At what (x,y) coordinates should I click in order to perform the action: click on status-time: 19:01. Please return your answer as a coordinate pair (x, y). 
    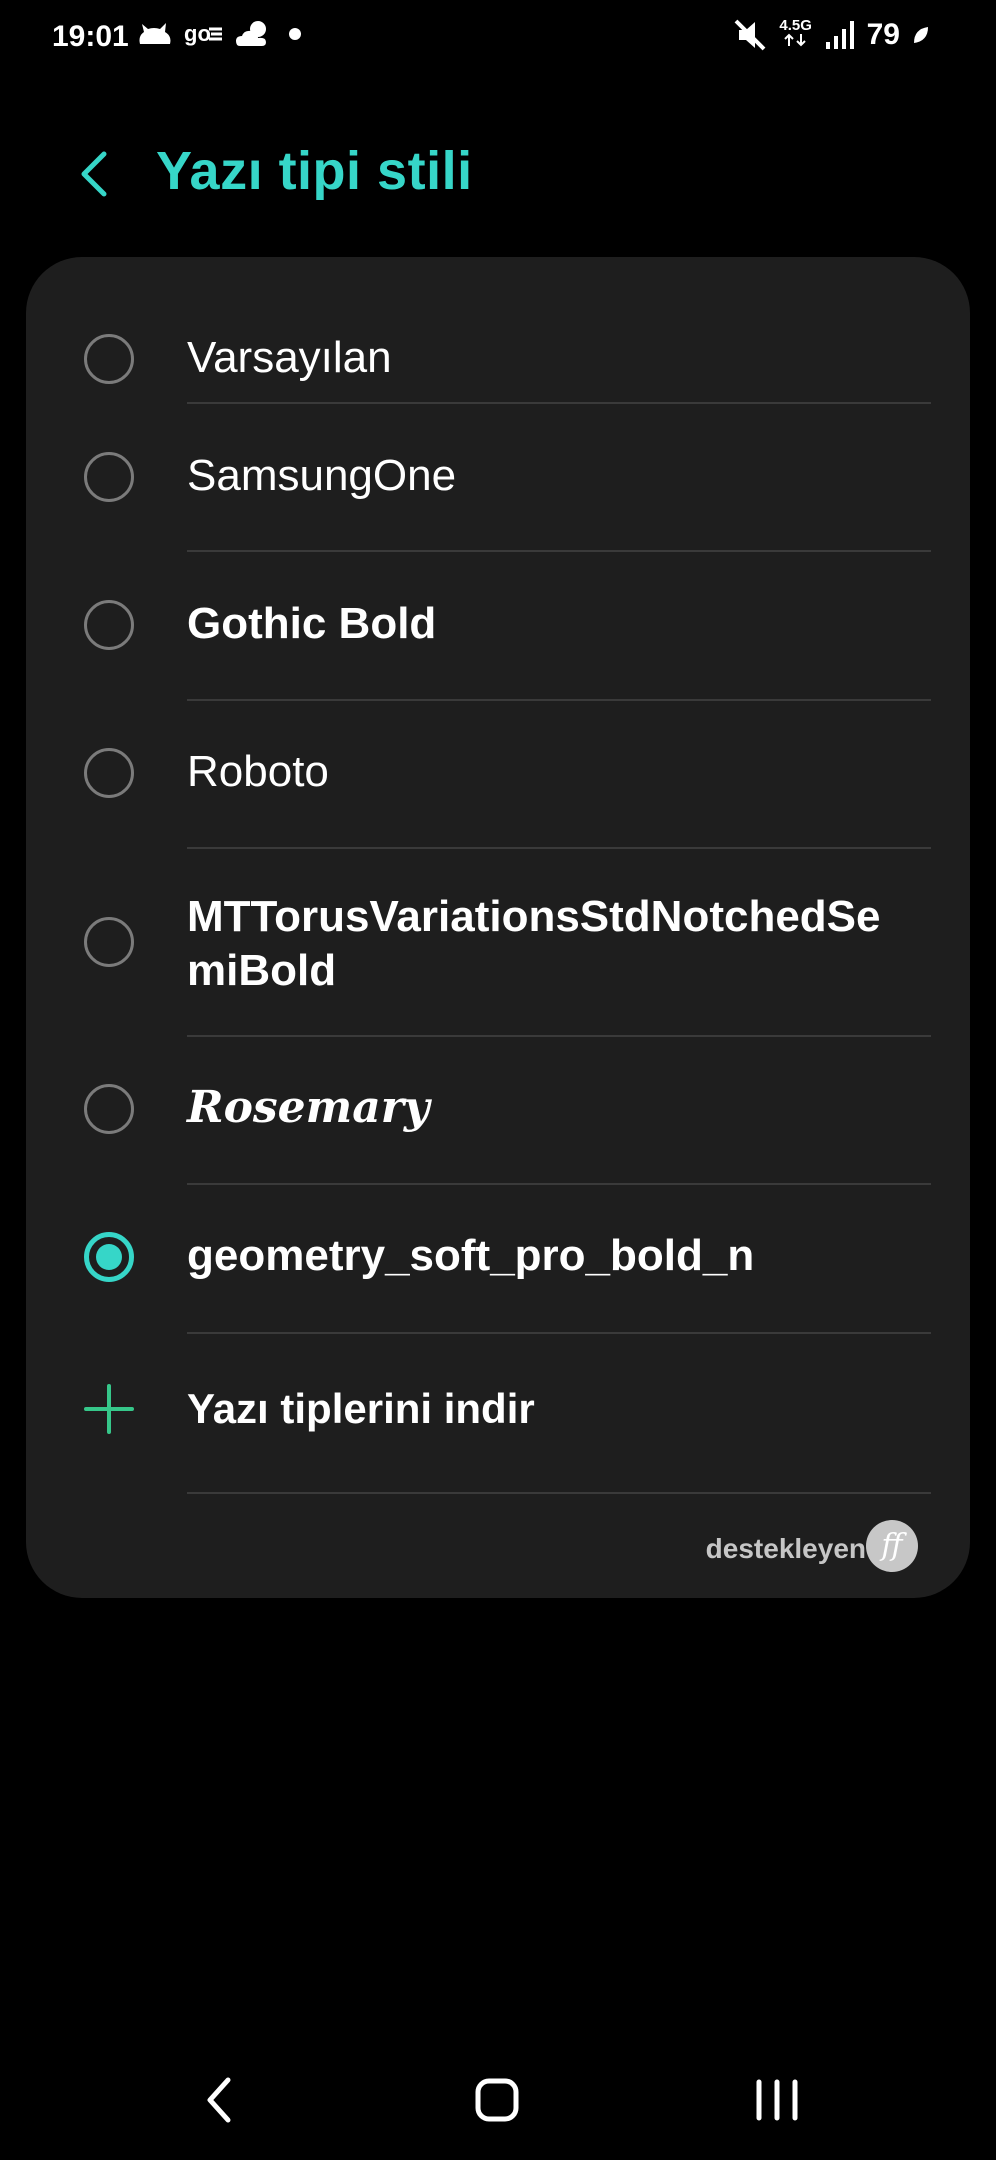
    Looking at the image, I should click on (90, 36).